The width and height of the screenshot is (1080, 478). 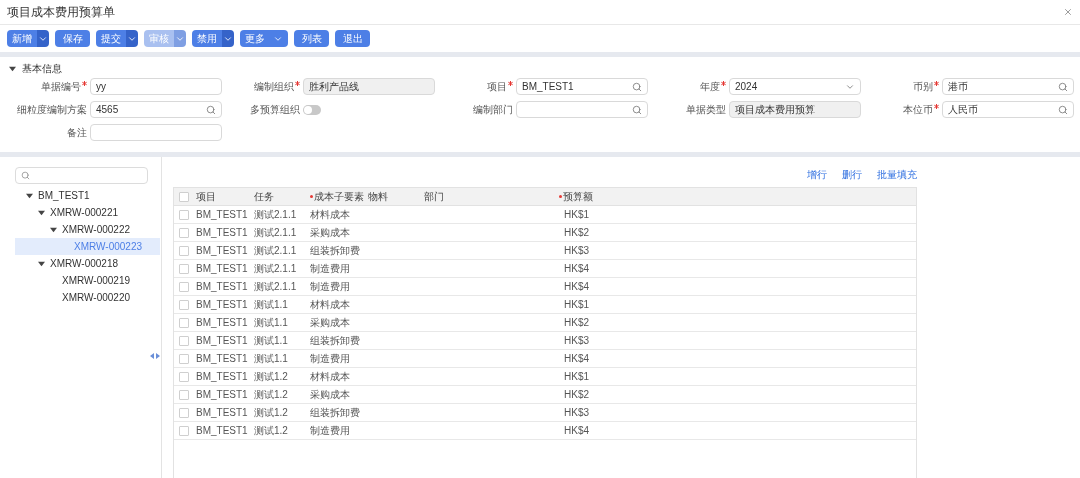 What do you see at coordinates (369, 86) in the screenshot?
I see `input-field: 胜利产品线` at bounding box center [369, 86].